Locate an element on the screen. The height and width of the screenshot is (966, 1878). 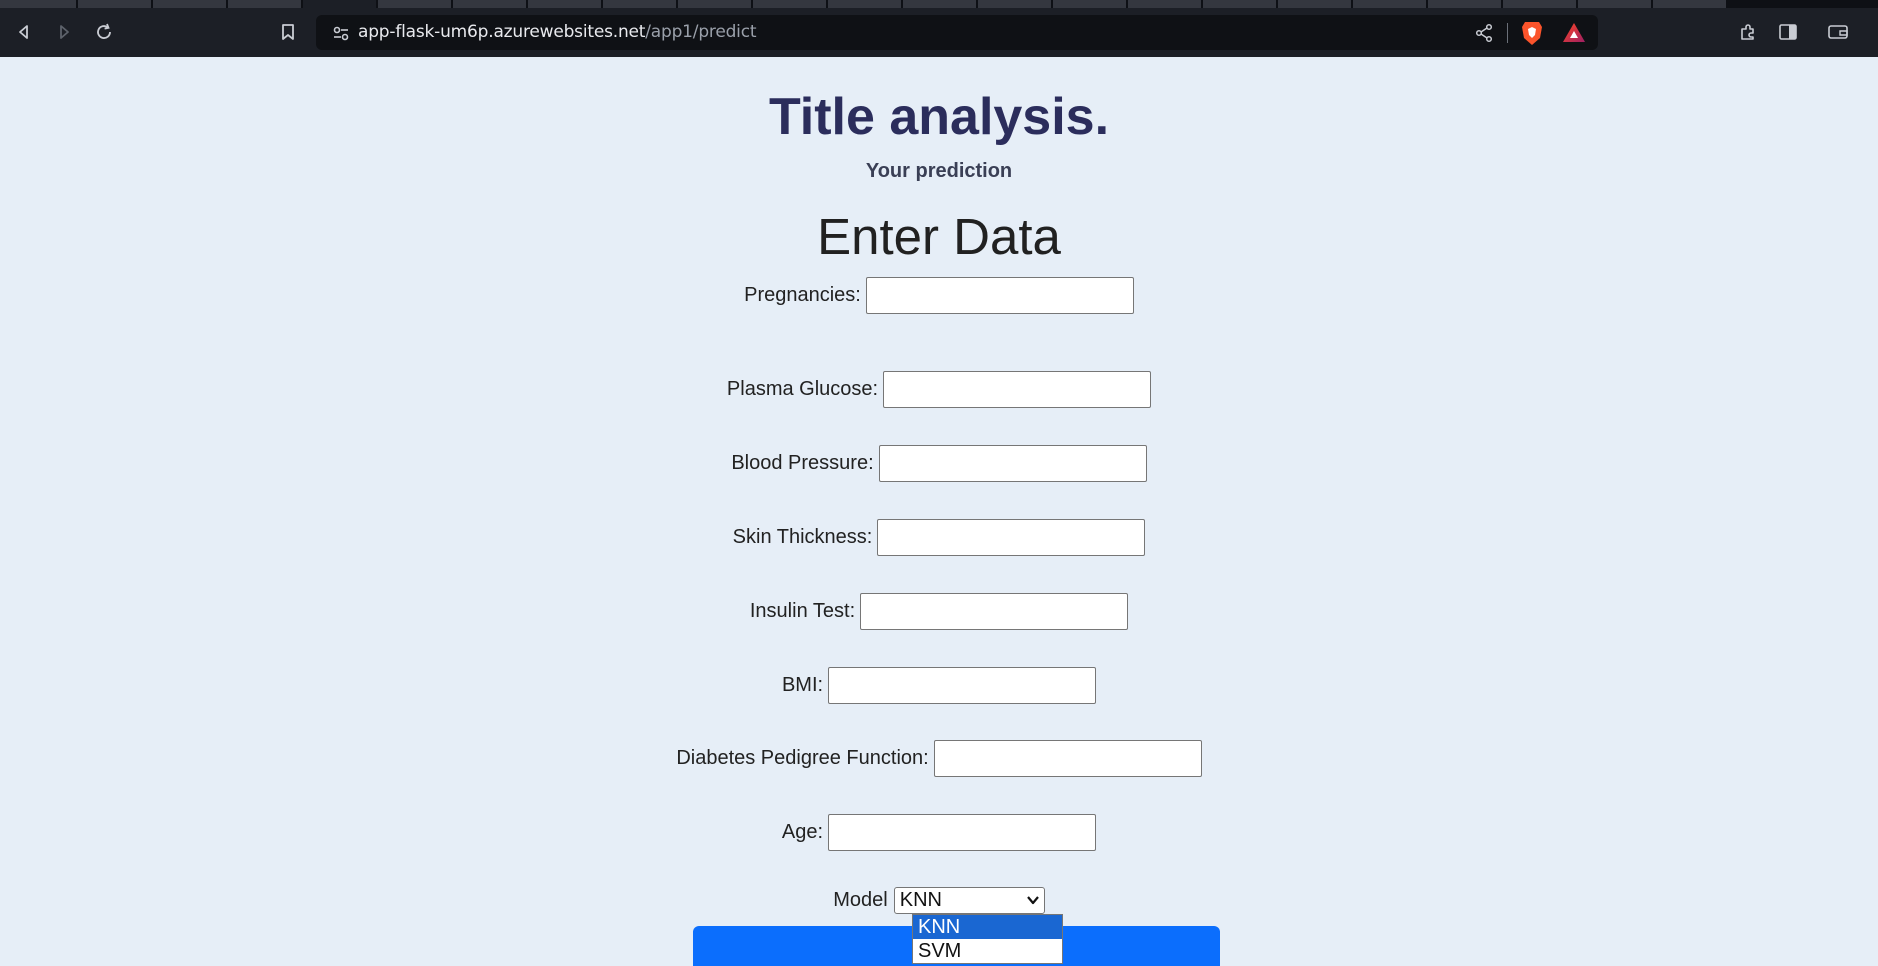
form-heading: Enter Data is located at coordinates (939, 236).